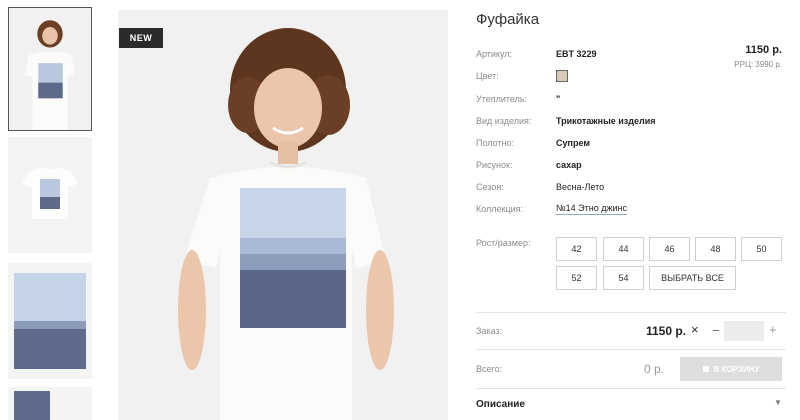 Image resolution: width=800 pixels, height=420 pixels. What do you see at coordinates (623, 278) in the screenshot?
I see `size-option-54: 54` at bounding box center [623, 278].